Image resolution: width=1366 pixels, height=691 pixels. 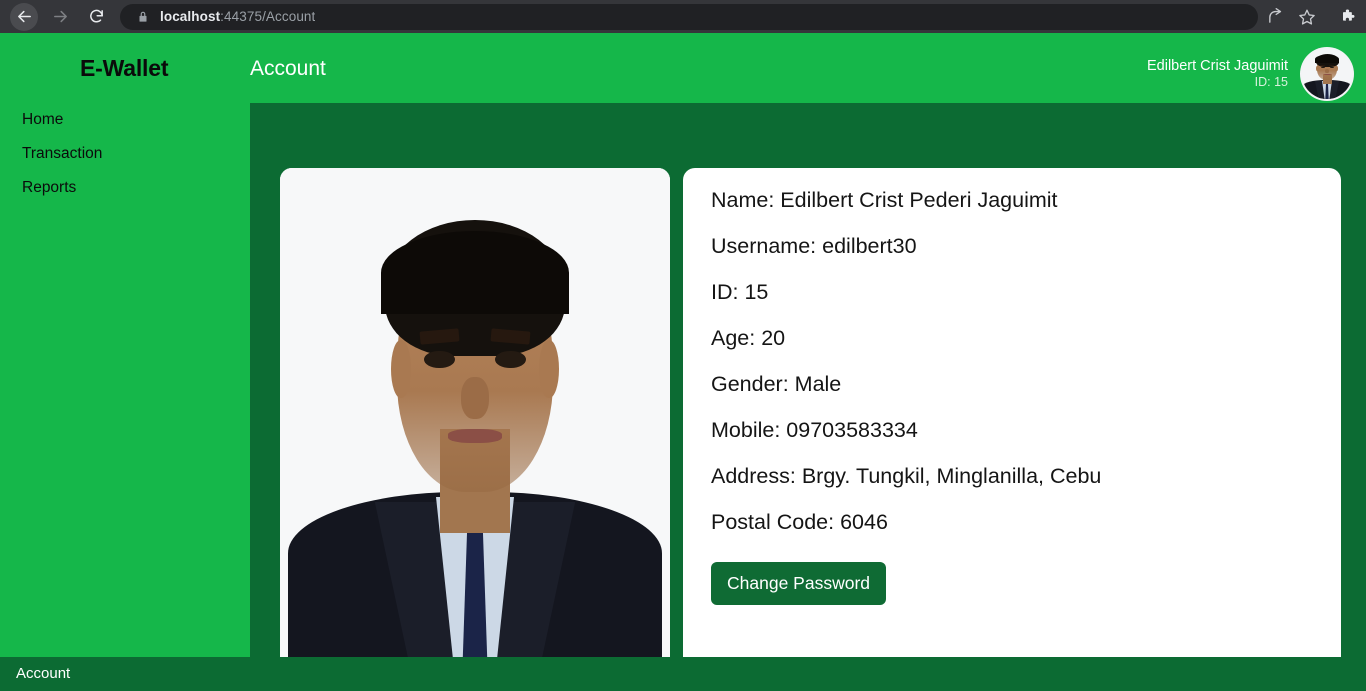 What do you see at coordinates (288, 68) in the screenshot?
I see `page-title: Account` at bounding box center [288, 68].